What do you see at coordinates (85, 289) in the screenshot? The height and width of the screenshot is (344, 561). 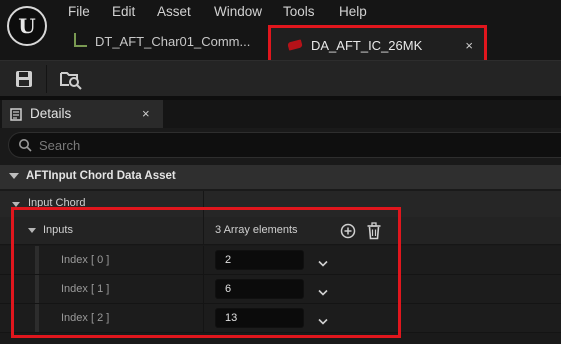 I see `element-index-label: Index [ 1 ]` at bounding box center [85, 289].